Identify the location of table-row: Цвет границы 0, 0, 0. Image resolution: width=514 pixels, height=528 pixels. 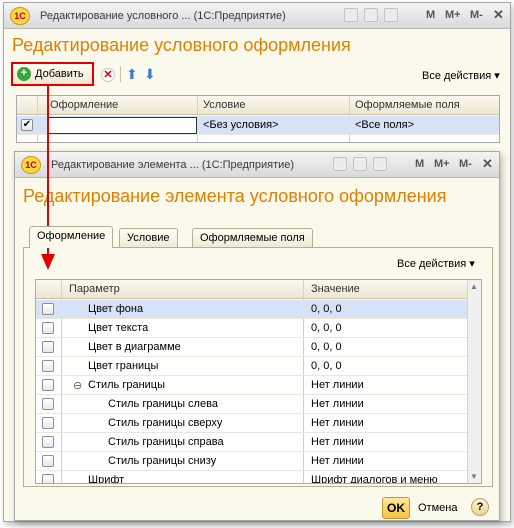
(251, 366).